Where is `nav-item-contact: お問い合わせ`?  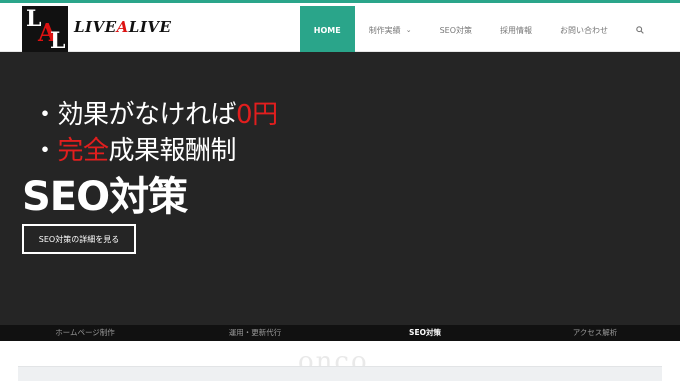
nav-item-contact: お問い合わせ is located at coordinates (584, 30).